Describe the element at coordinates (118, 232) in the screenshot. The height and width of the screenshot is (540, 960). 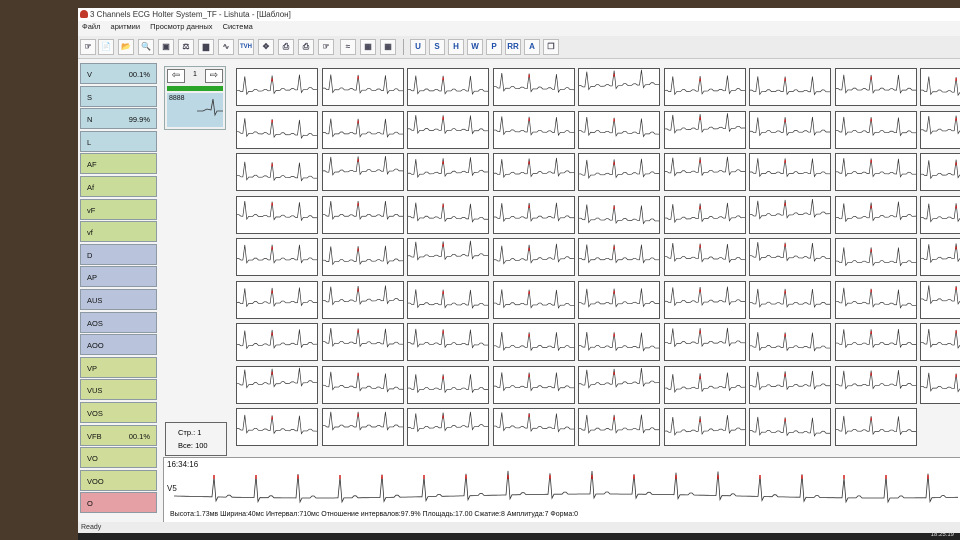
I see `category-vf-button: vf` at that location.